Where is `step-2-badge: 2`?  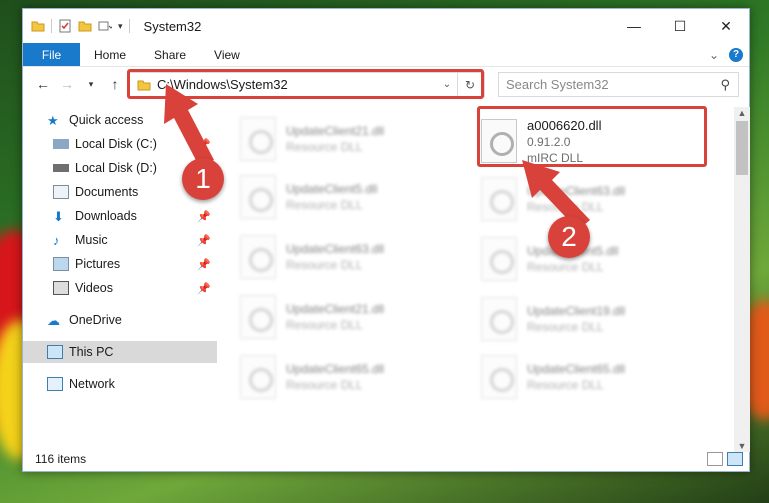 step-2-badge: 2 is located at coordinates (569, 237).